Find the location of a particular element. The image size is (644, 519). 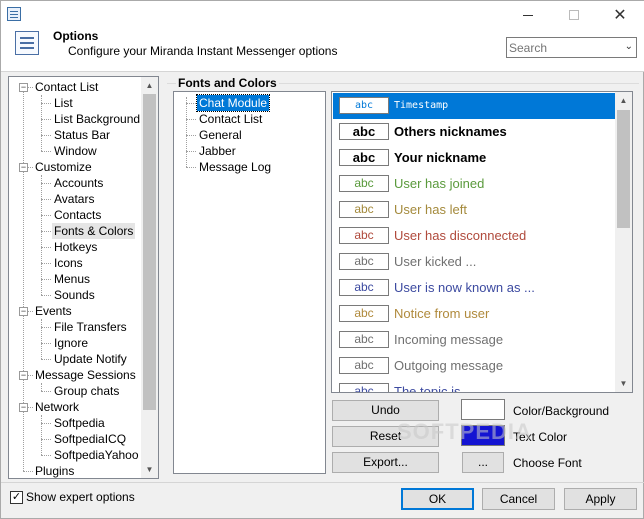

font-name-label: Others nicknames is located at coordinates (450, 131).